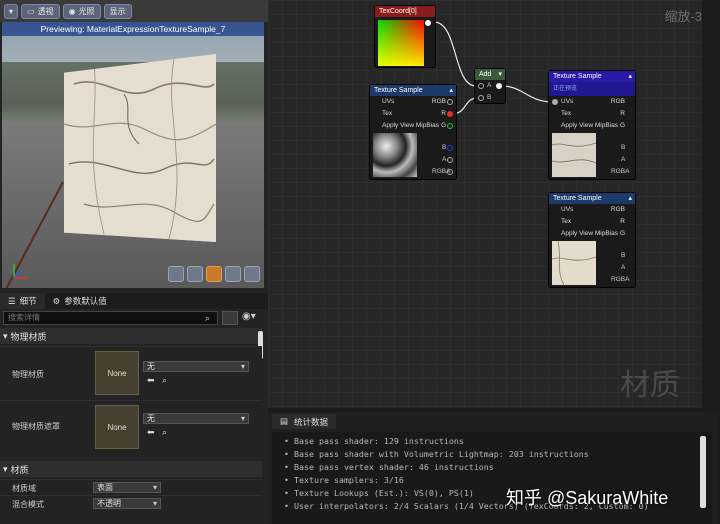 Image resolution: width=720 pixels, height=524 pixels. I want to click on property-matrix-icon, so click(230, 318).